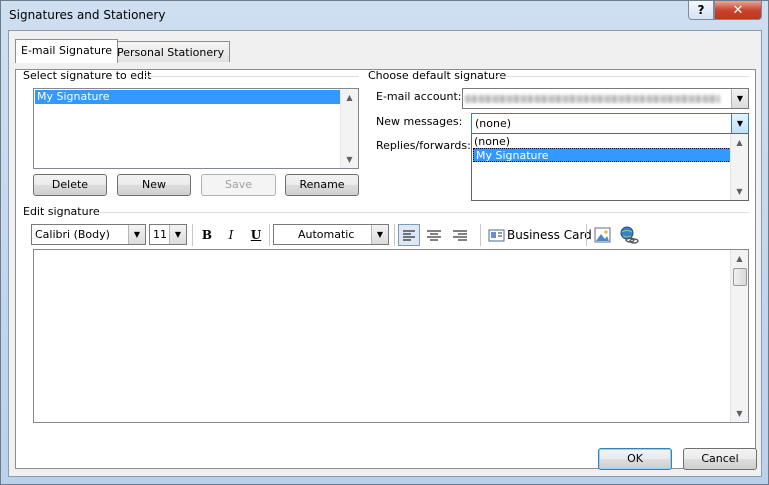  What do you see at coordinates (70, 185) in the screenshot?
I see `delete-button: Delete` at bounding box center [70, 185].